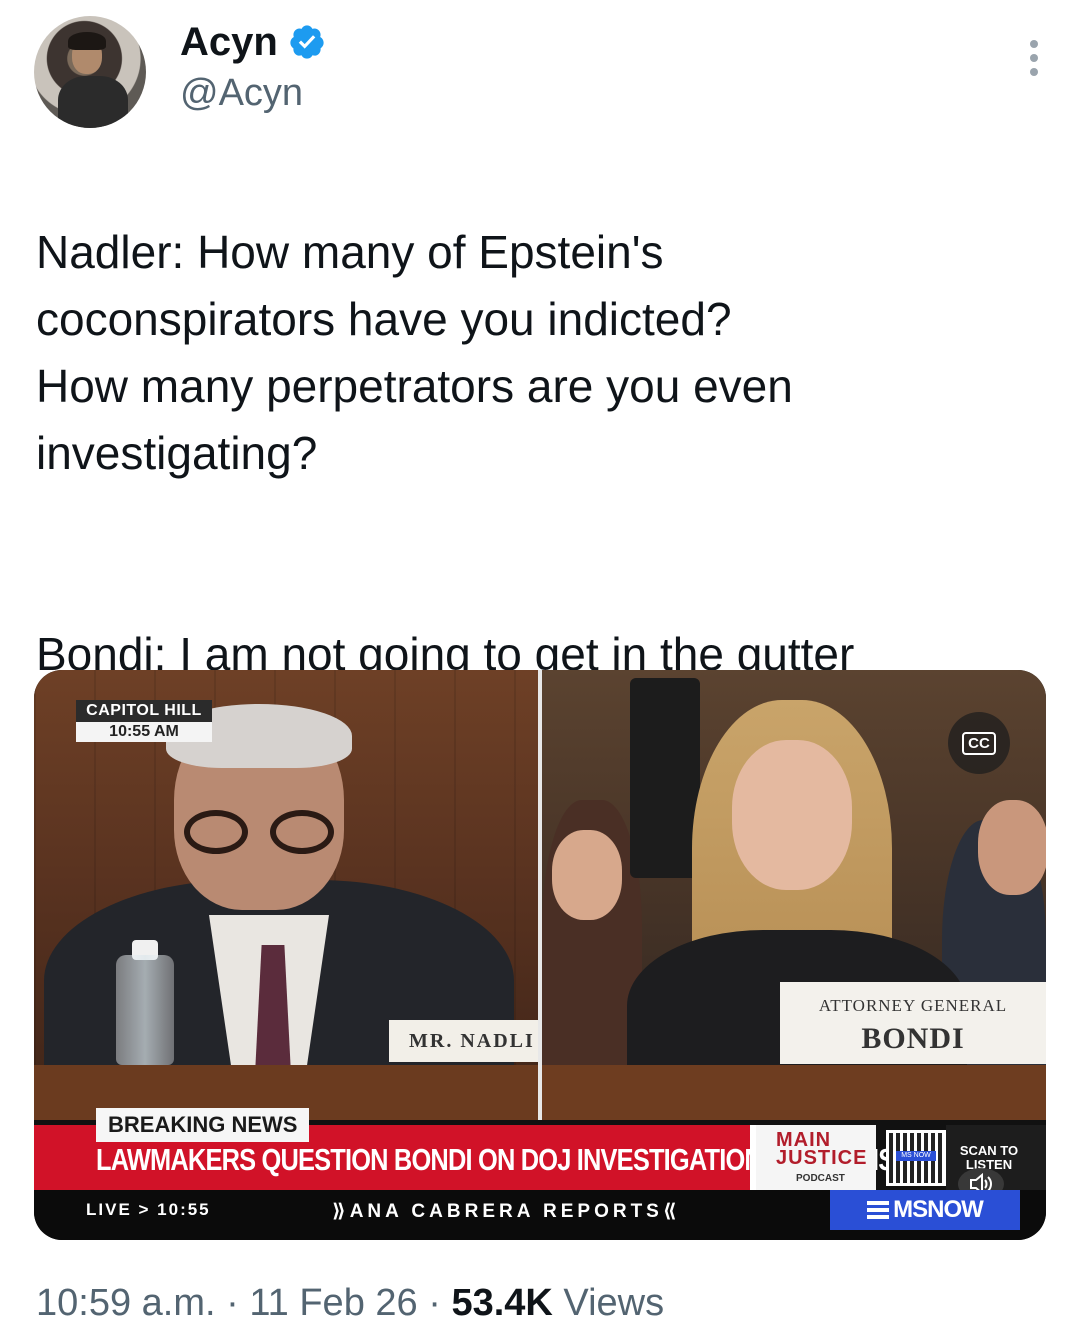 The width and height of the screenshot is (1080, 1332). What do you see at coordinates (913, 1005) in the screenshot?
I see `nameplate-title: ATTORNEY GENERAL` at bounding box center [913, 1005].